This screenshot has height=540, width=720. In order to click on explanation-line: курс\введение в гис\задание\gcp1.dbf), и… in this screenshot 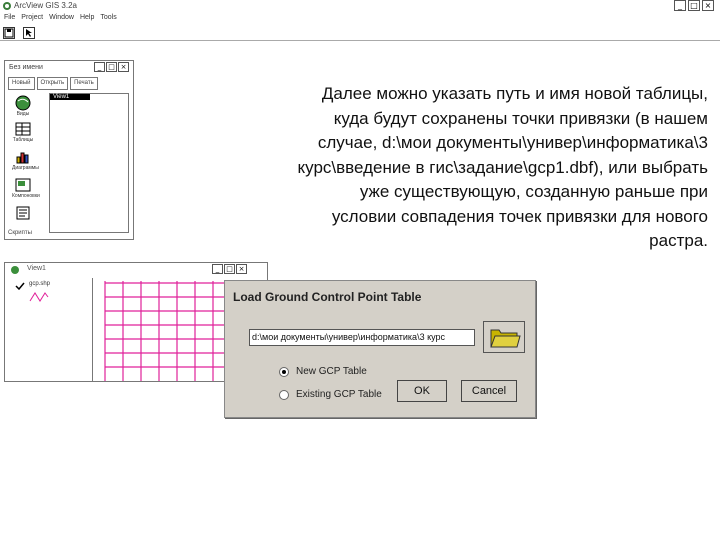, I will do `click(503, 167)`.